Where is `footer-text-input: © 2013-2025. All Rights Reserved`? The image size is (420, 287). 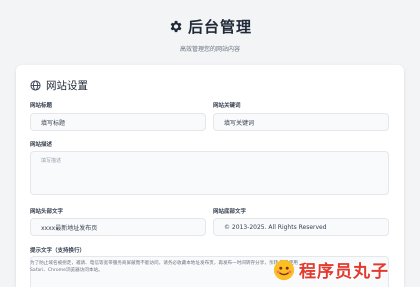
footer-text-input: © 2013-2025. All Rights Reserved is located at coordinates (301, 227).